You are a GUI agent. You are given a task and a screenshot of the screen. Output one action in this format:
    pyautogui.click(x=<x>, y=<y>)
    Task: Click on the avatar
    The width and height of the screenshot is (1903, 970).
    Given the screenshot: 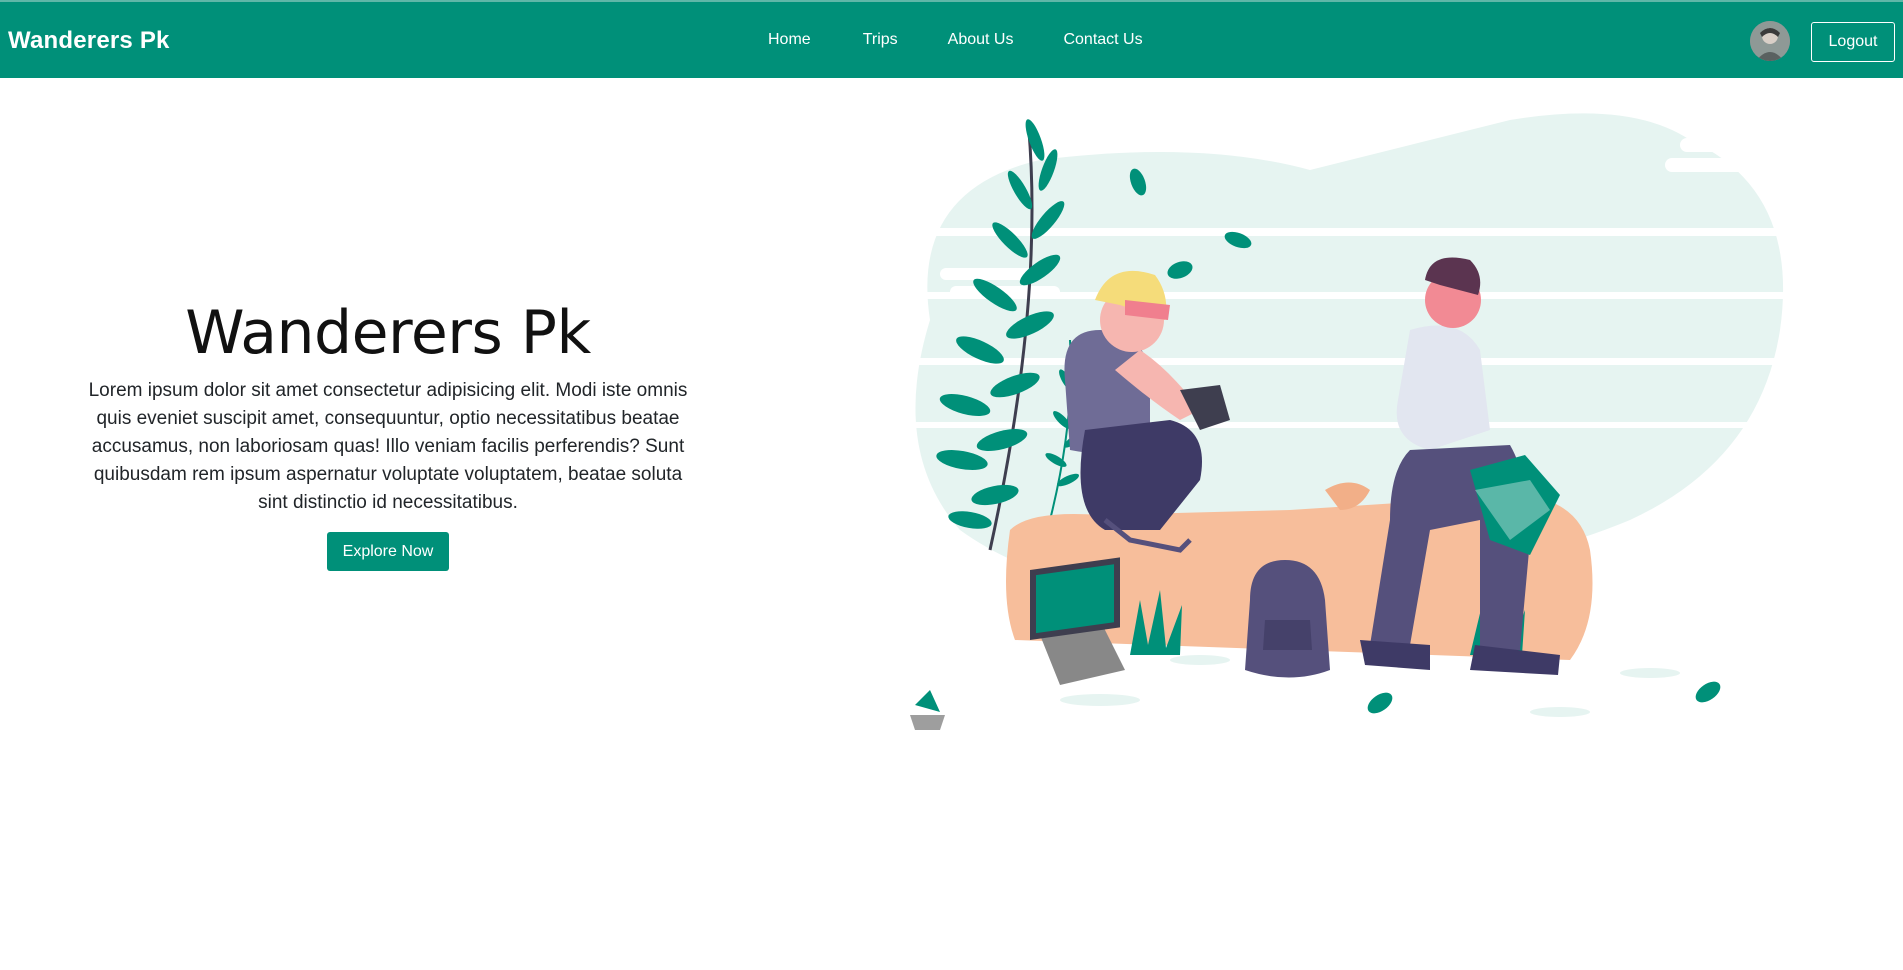 What is the action you would take?
    pyautogui.click(x=1770, y=41)
    